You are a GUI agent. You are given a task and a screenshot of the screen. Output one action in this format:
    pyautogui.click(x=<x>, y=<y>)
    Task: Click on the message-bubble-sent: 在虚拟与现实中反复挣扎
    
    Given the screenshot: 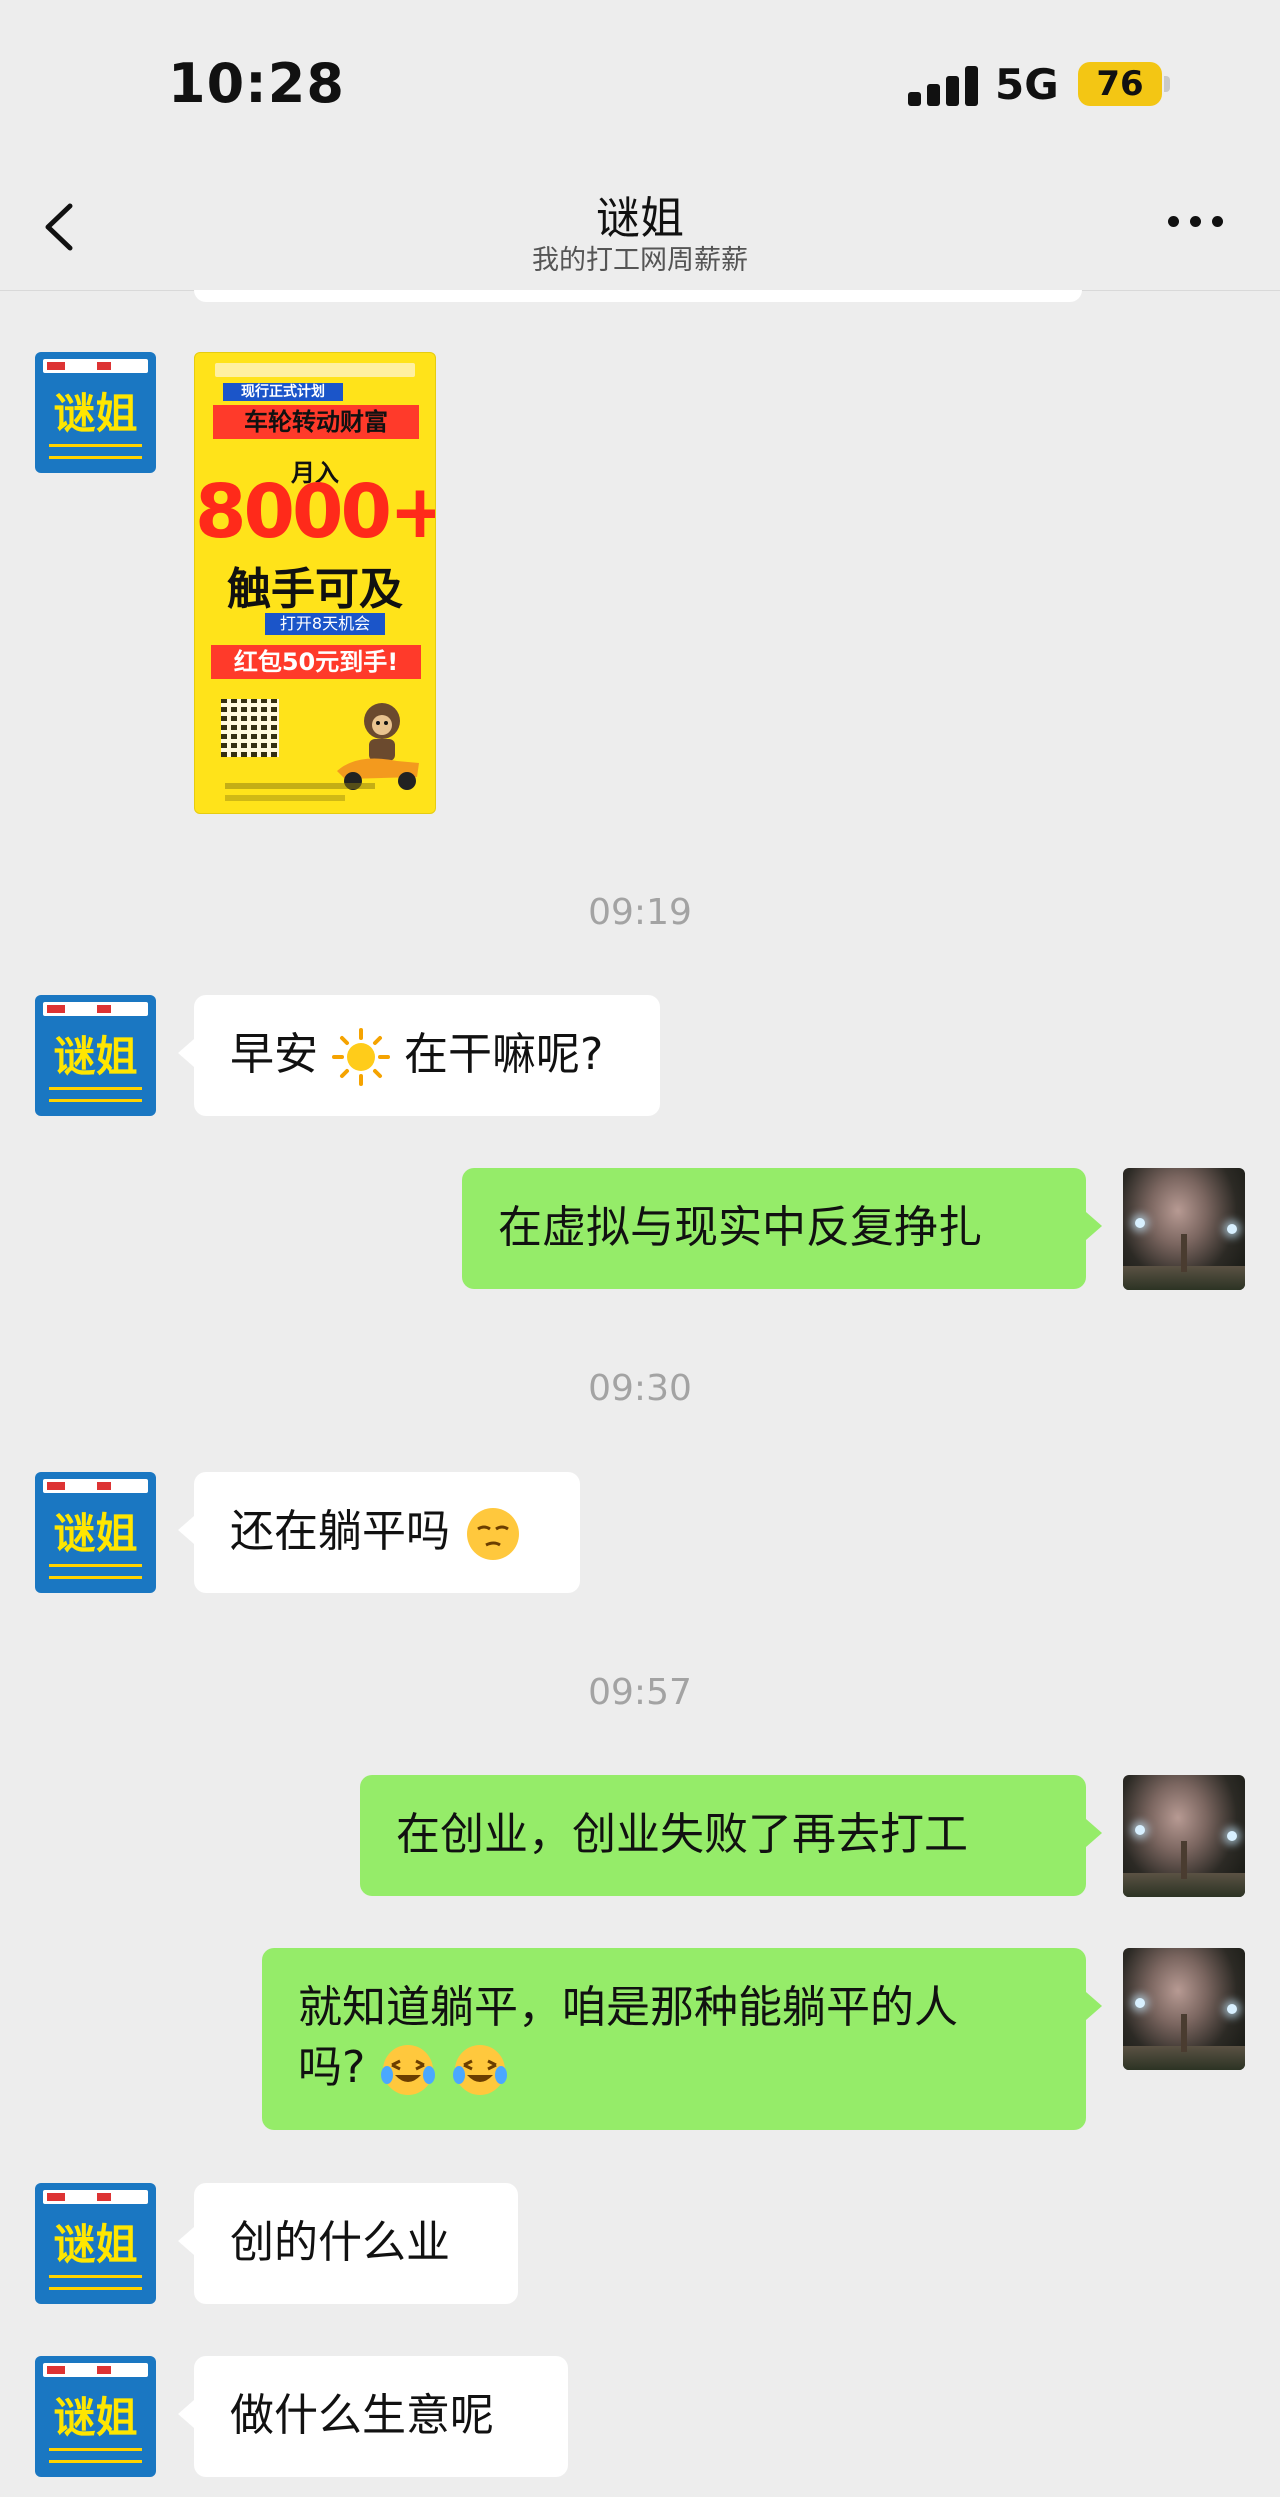 What is the action you would take?
    pyautogui.click(x=782, y=1228)
    